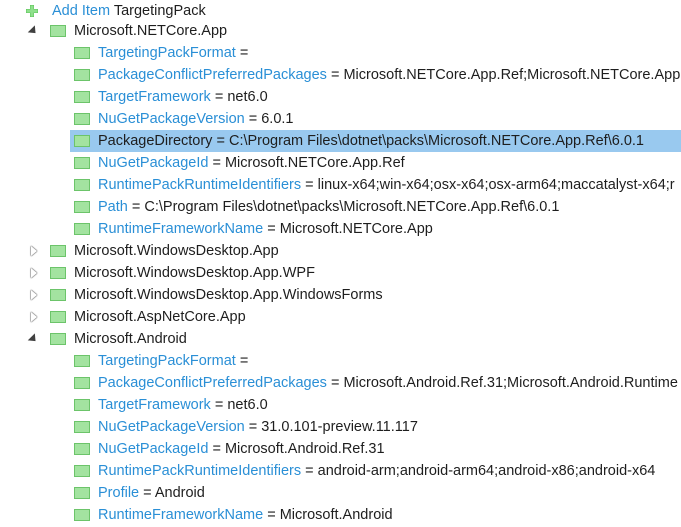  Describe the element at coordinates (277, 119) in the screenshot. I see `metadata-value: 6.0.1` at that location.